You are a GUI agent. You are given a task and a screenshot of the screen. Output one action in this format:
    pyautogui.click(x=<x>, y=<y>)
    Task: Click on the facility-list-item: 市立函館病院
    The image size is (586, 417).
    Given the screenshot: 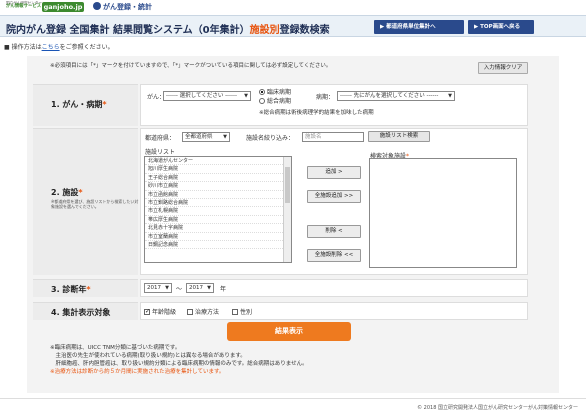 What is the action you would take?
    pyautogui.click(x=218, y=195)
    